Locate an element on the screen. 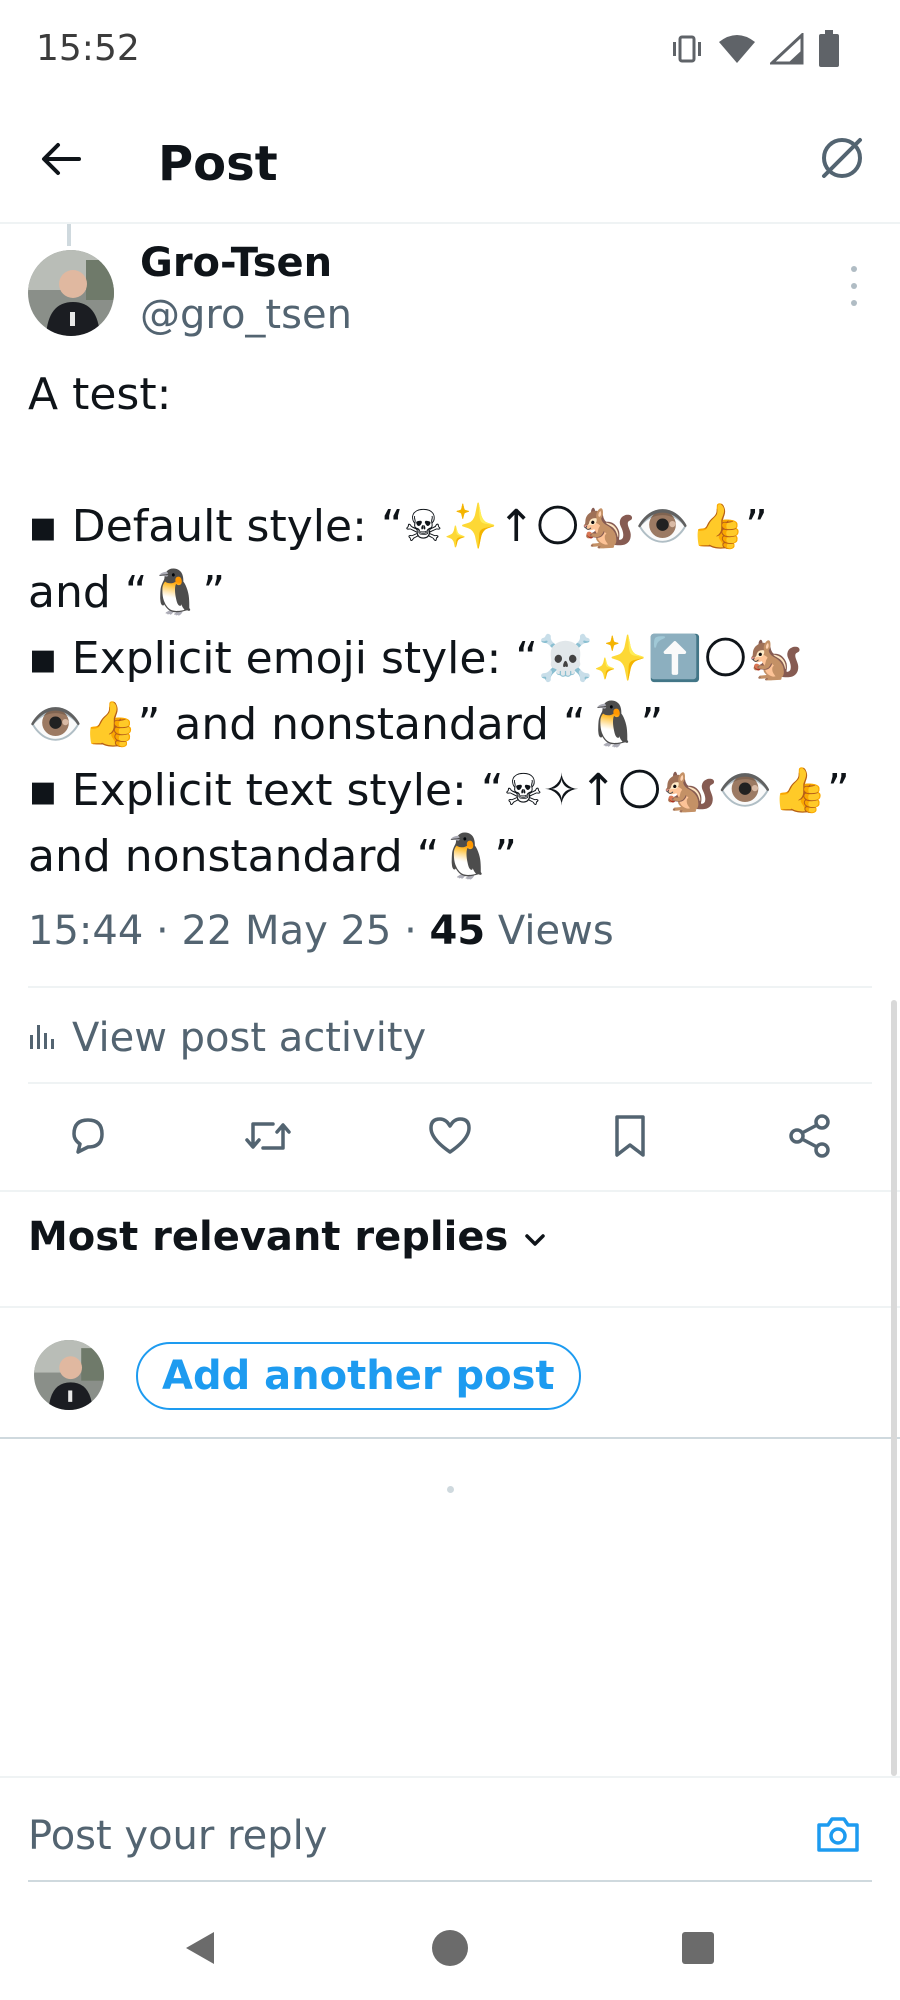 The height and width of the screenshot is (2000, 900). post-line: ▪ Explicit emoji style: “☠️✨⬆️🌕🐿️ is located at coordinates (416, 658).